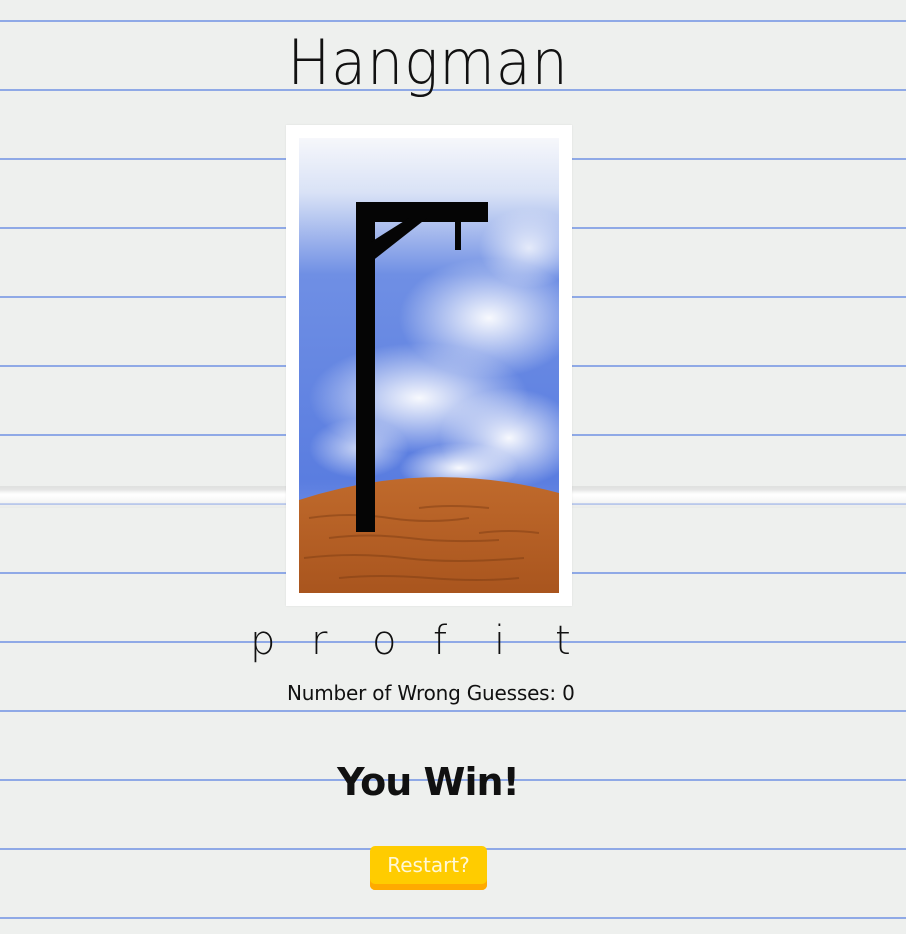 This screenshot has width=906, height=934. Describe the element at coordinates (440, 641) in the screenshot. I see `word-letter: f` at that location.